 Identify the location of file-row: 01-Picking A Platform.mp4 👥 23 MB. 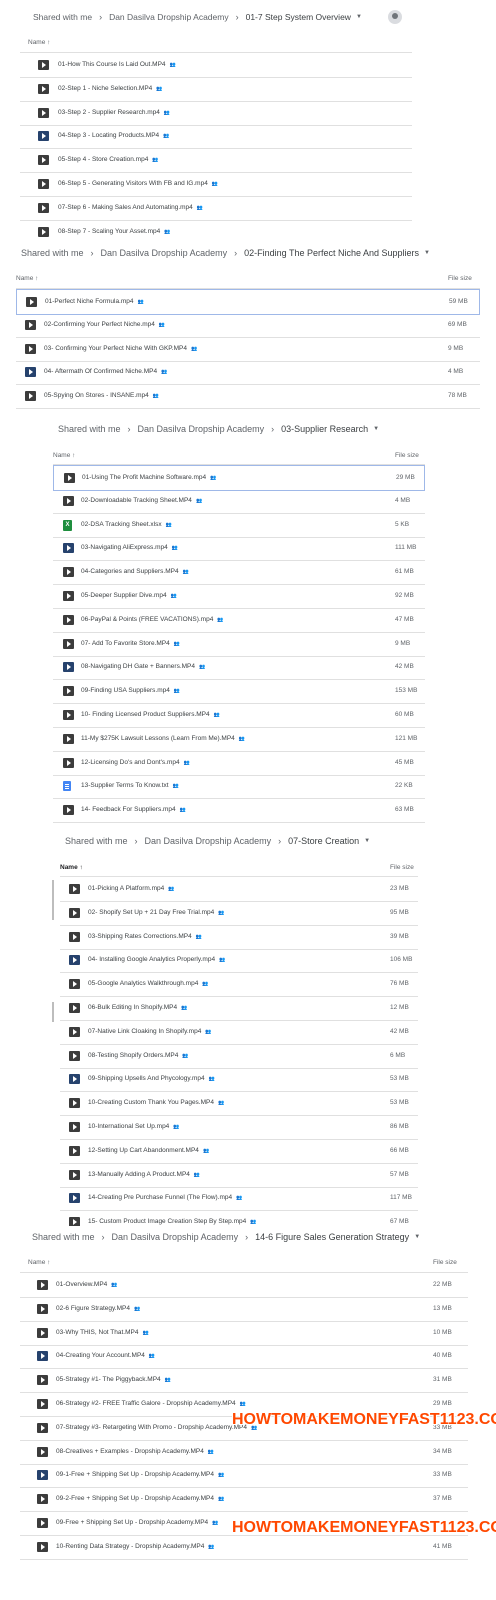
(239, 889).